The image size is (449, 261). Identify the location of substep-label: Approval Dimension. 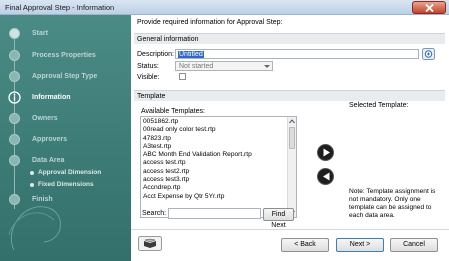
(70, 172).